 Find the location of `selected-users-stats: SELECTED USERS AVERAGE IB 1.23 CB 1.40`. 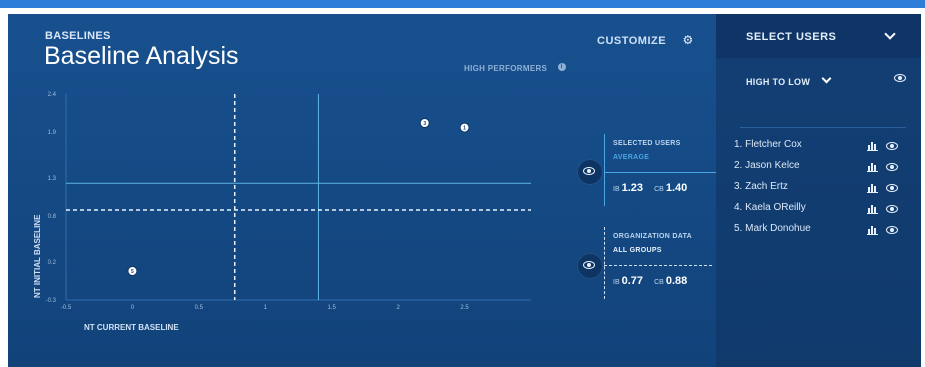

selected-users-stats: SELECTED USERS AVERAGE IB 1.23 CB 1.40 is located at coordinates (660, 170).